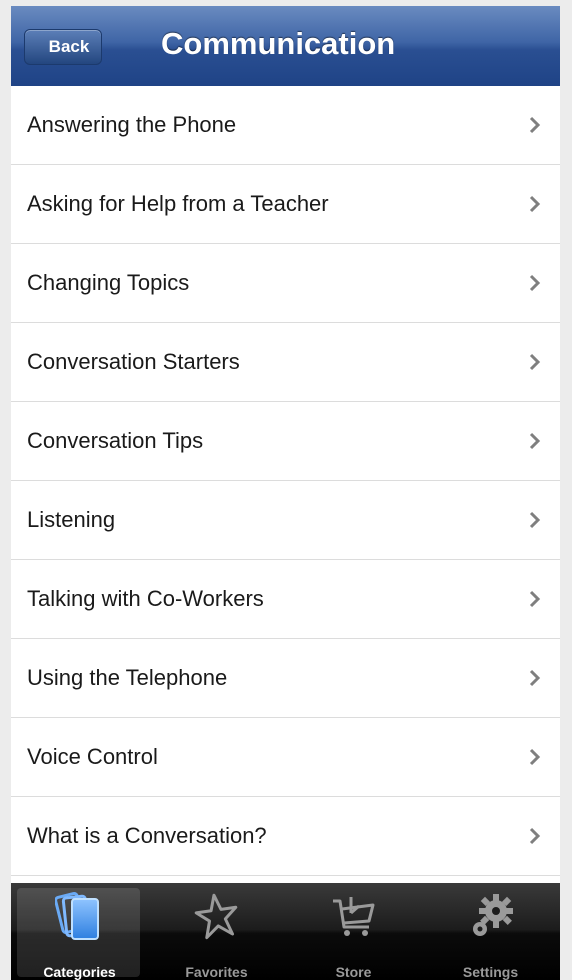 The width and height of the screenshot is (572, 980). I want to click on list-item-label: Talking with Co-Workers, so click(145, 598).